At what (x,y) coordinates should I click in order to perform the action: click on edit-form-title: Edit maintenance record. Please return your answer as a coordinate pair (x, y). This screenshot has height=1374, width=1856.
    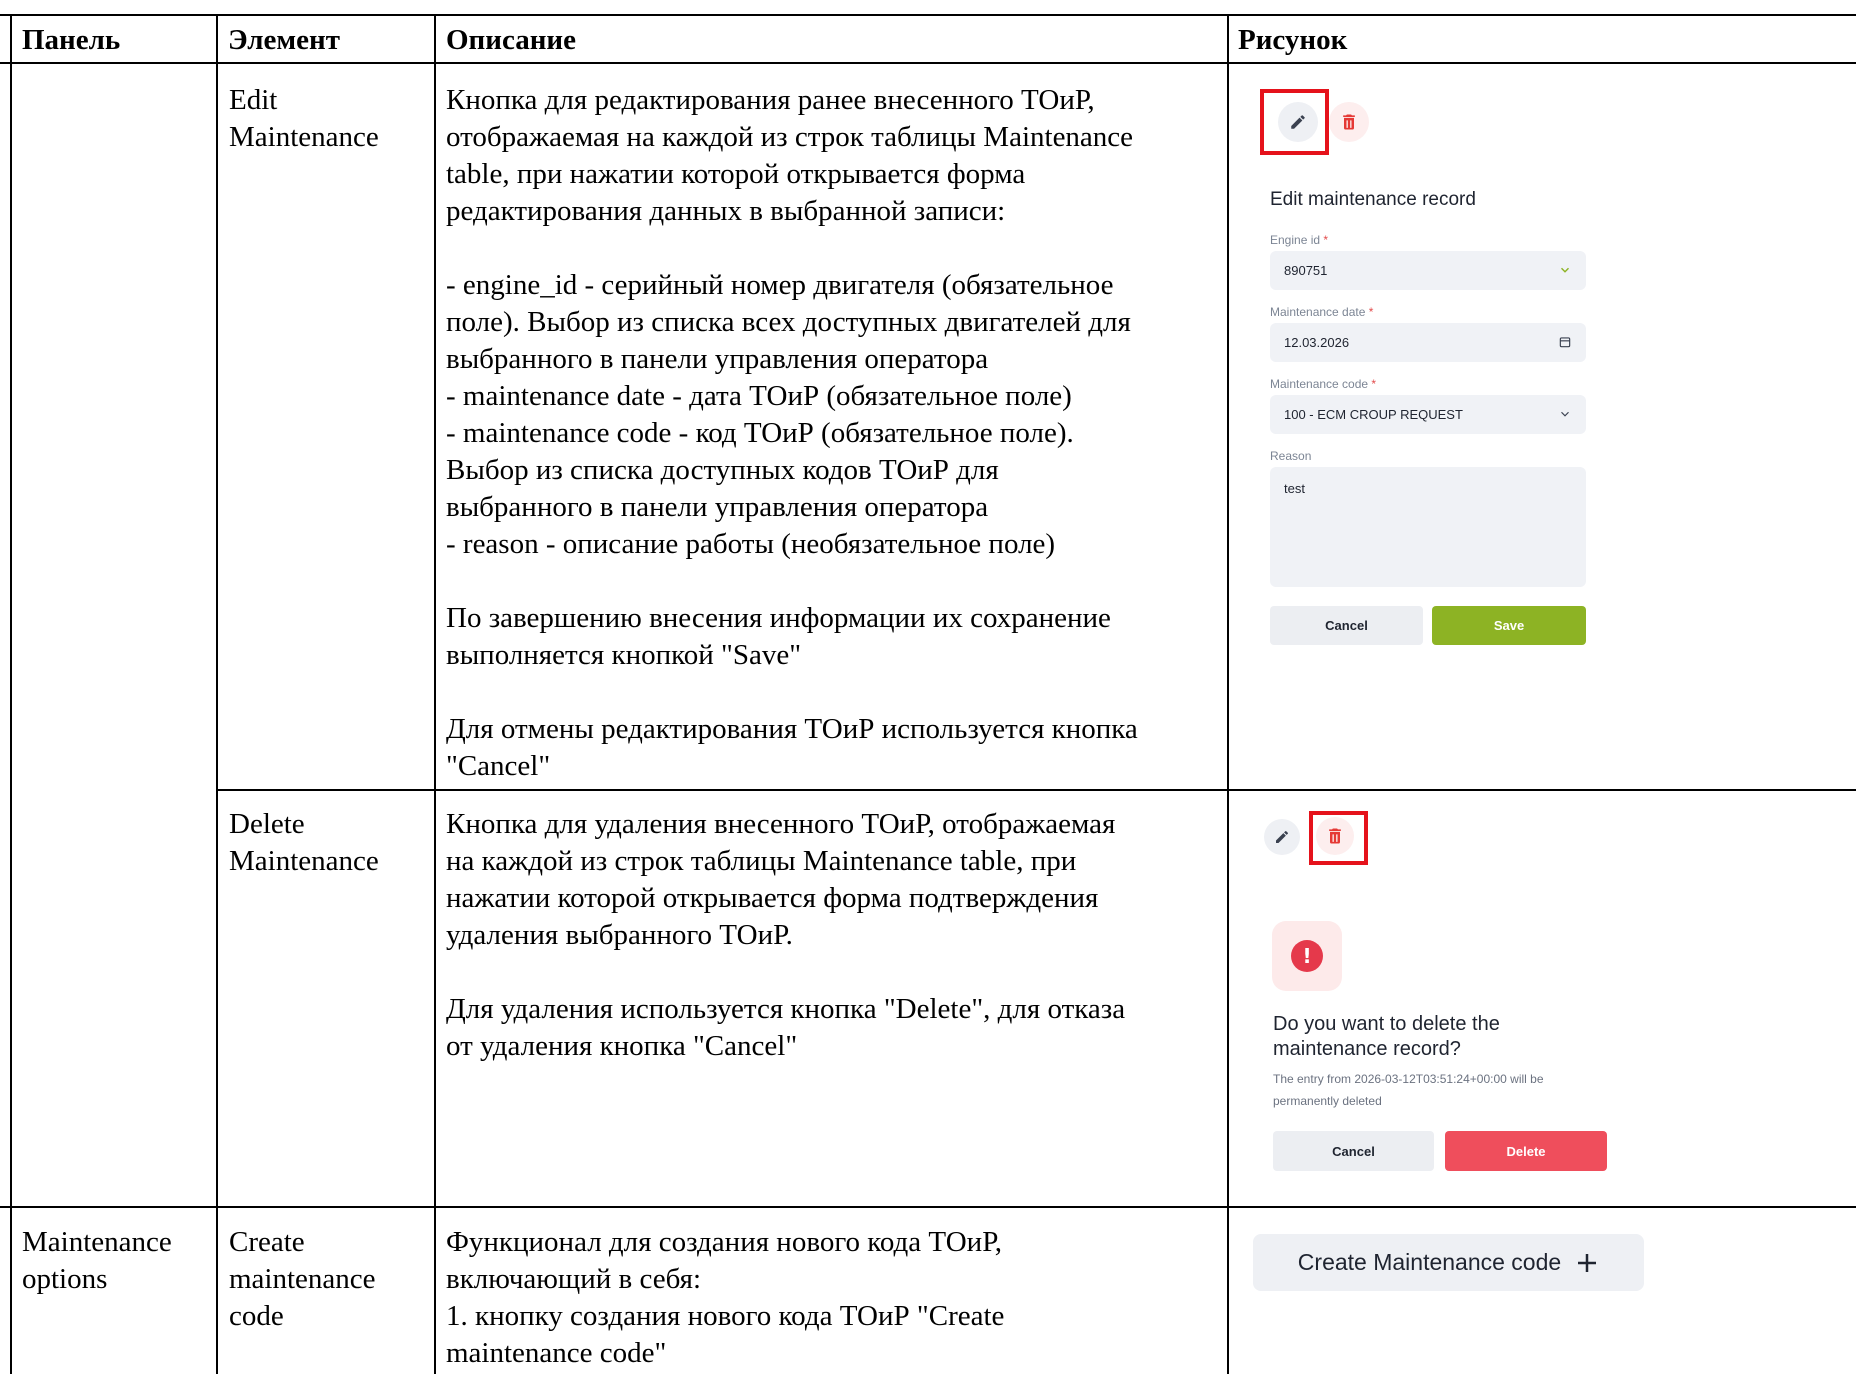
    Looking at the image, I should click on (1373, 199).